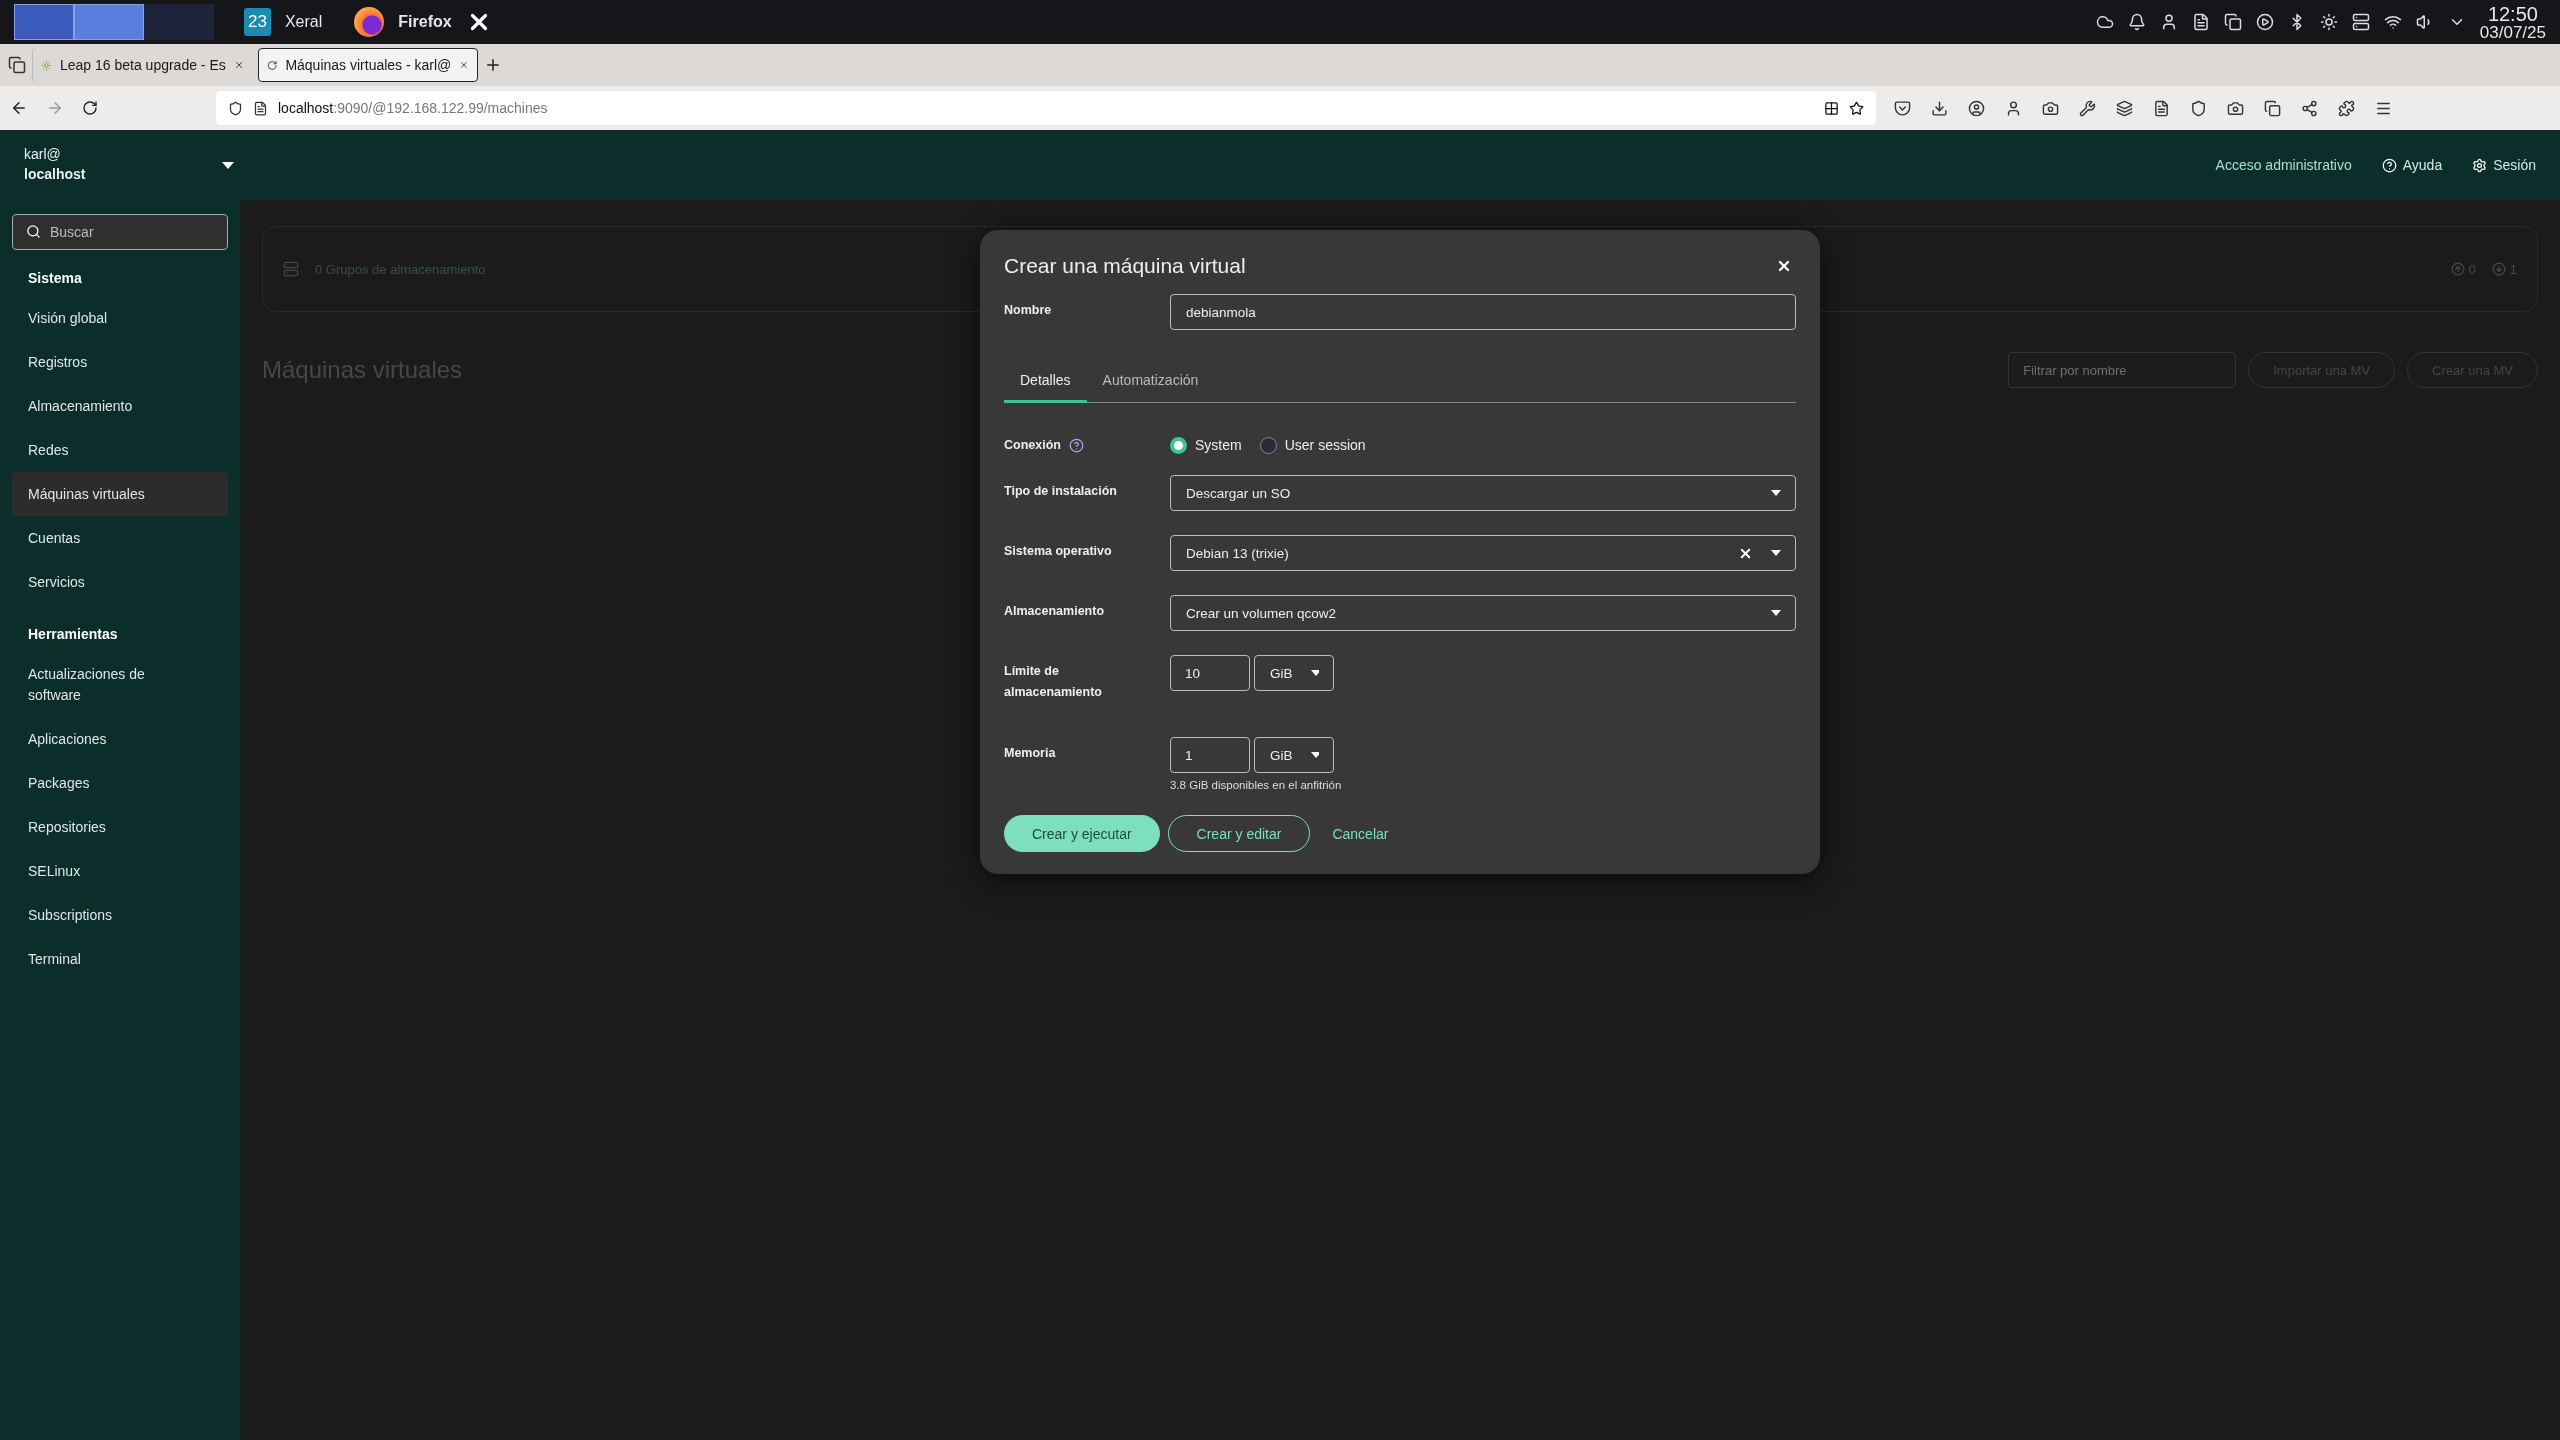 The image size is (2560, 1440). I want to click on sidebar-item: Almacenamiento, so click(105, 406).